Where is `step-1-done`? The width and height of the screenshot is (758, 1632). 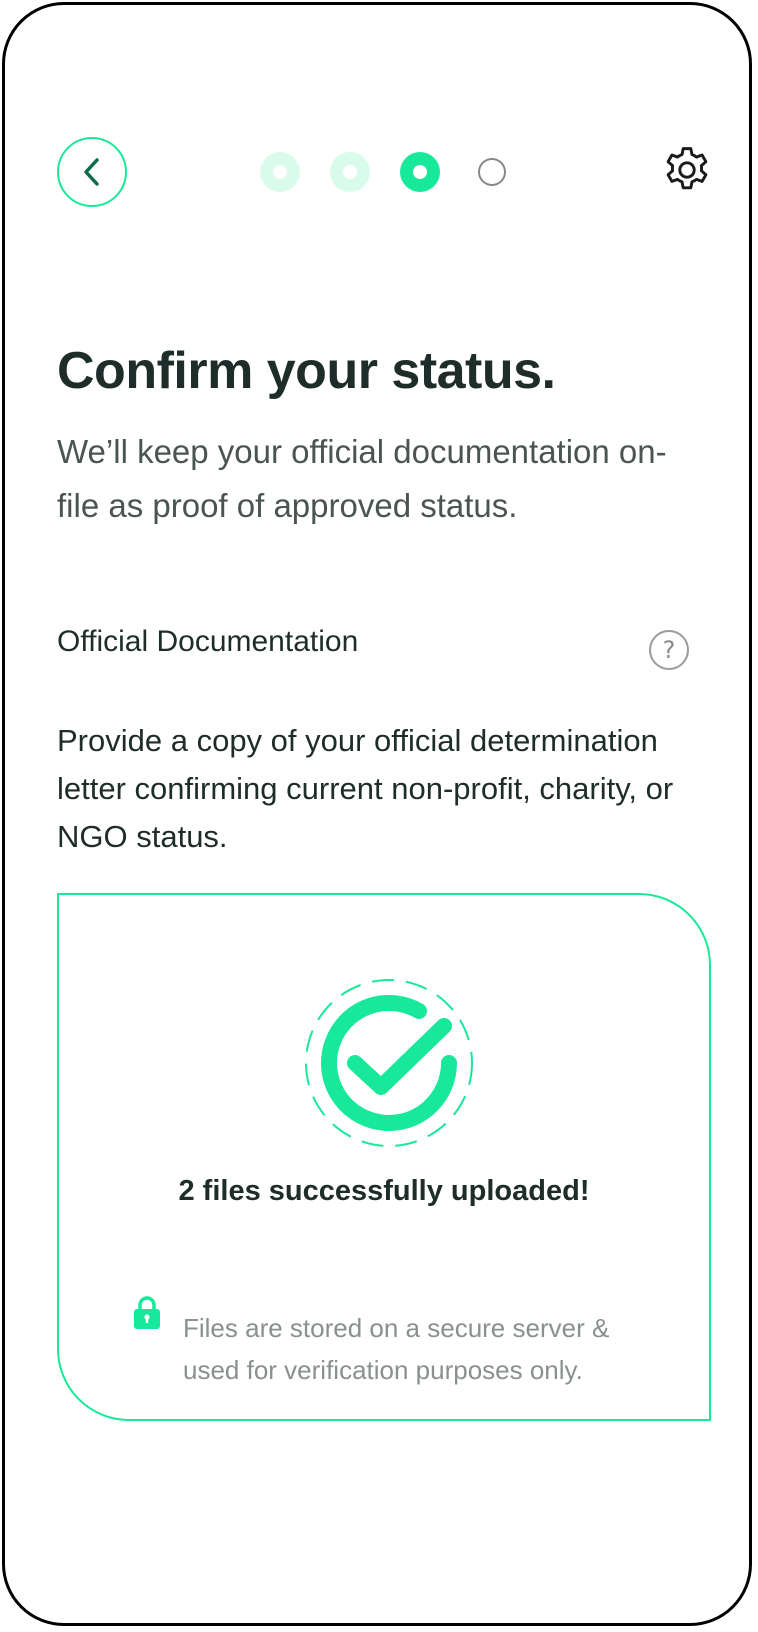 step-1-done is located at coordinates (280, 172).